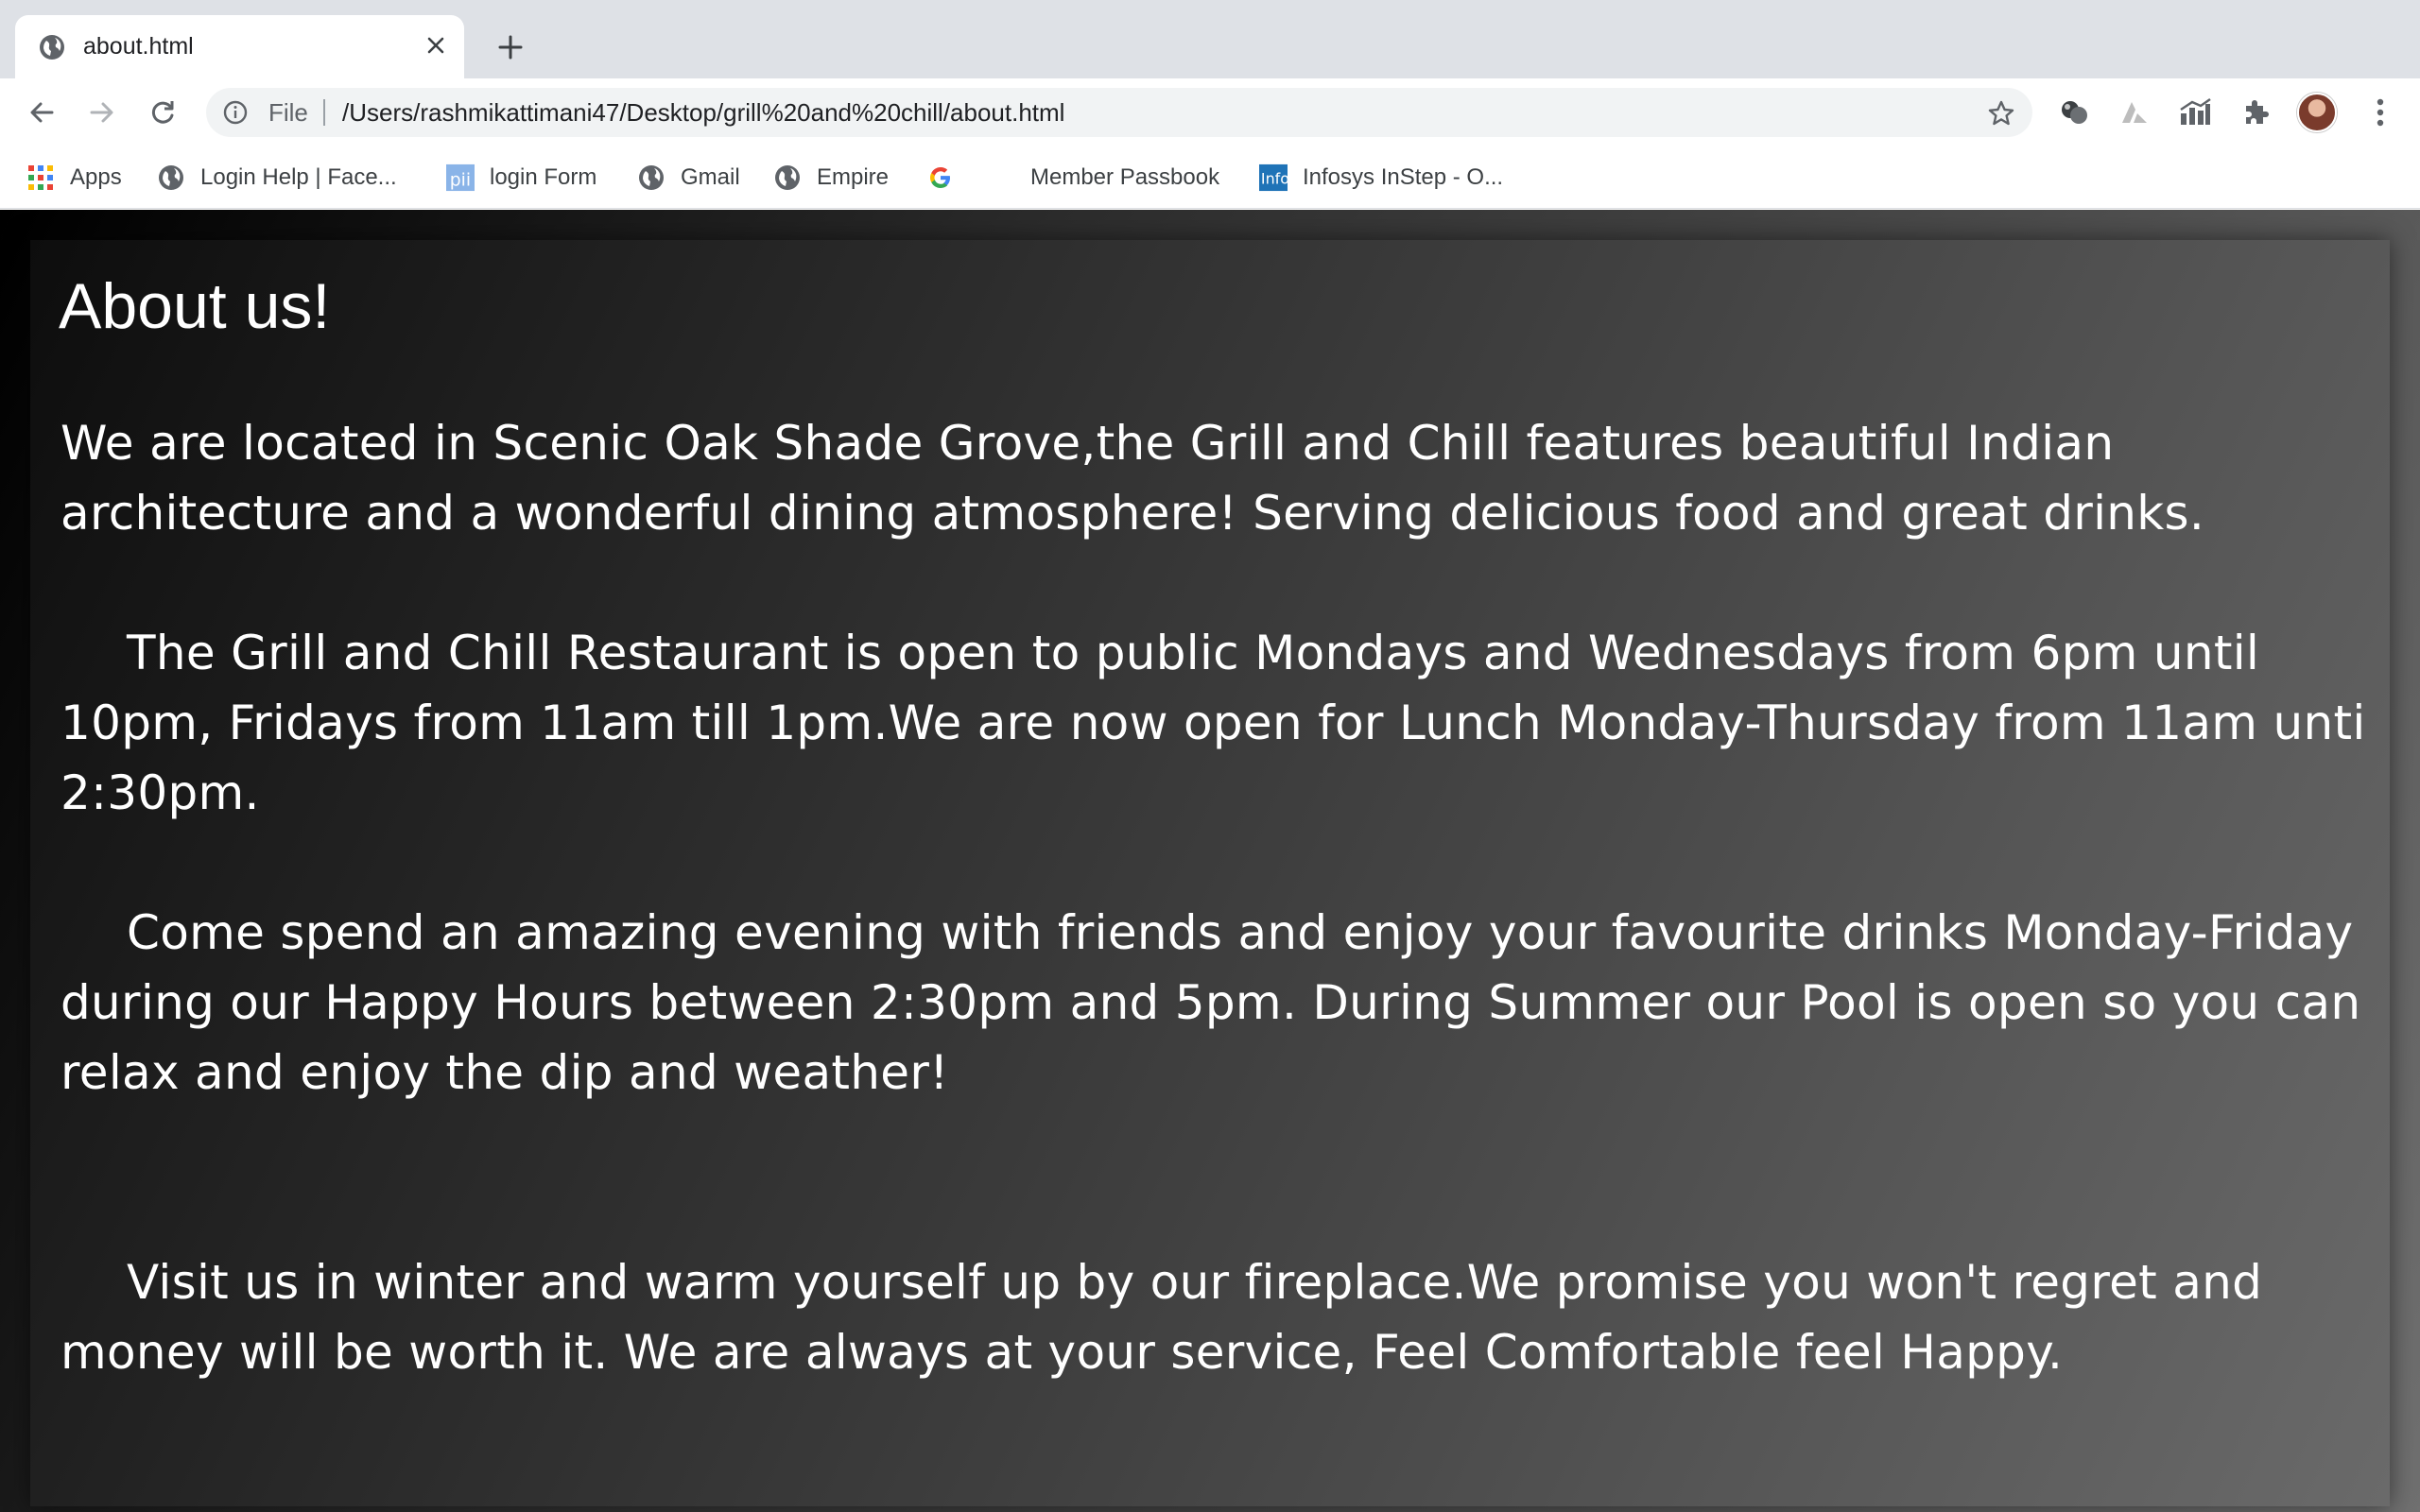 The width and height of the screenshot is (2420, 1512). I want to click on extension-chart-icon, so click(2195, 112).